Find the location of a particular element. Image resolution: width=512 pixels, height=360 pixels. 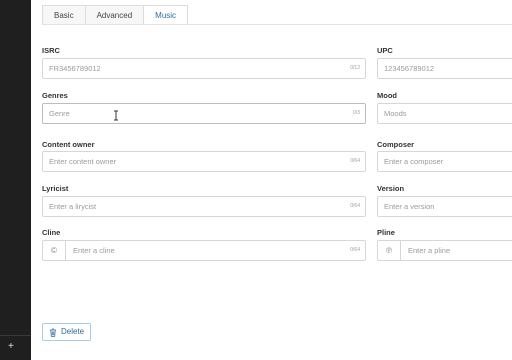

genres-label: Genres is located at coordinates (55, 95).